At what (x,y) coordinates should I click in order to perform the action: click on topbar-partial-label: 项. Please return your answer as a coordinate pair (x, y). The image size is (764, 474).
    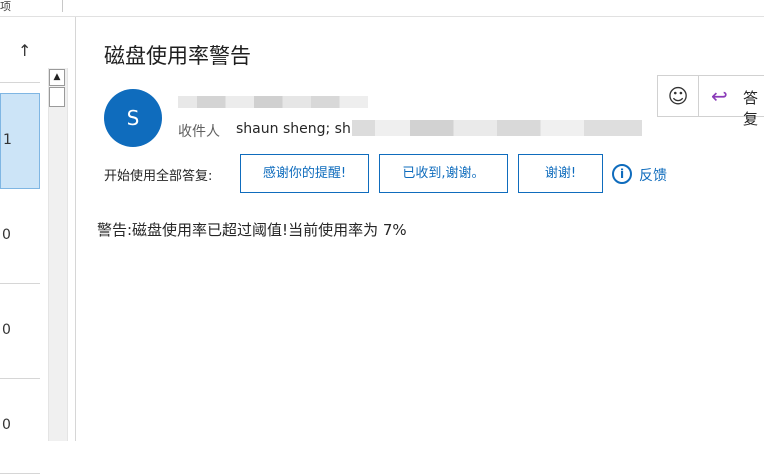
    Looking at the image, I should click on (5, 7).